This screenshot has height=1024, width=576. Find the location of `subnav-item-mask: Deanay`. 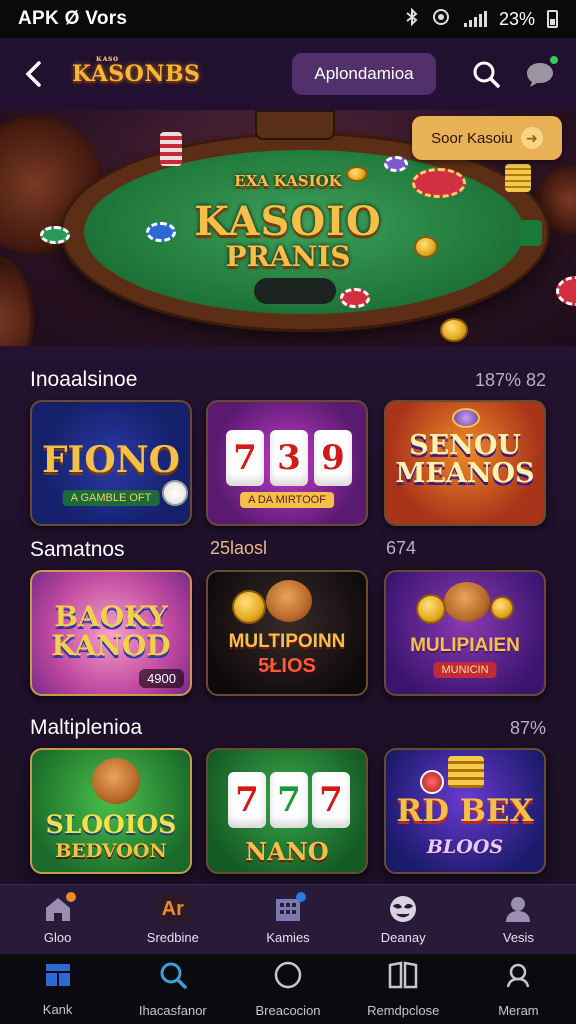

subnav-item-mask: Deanay is located at coordinates (403, 919).